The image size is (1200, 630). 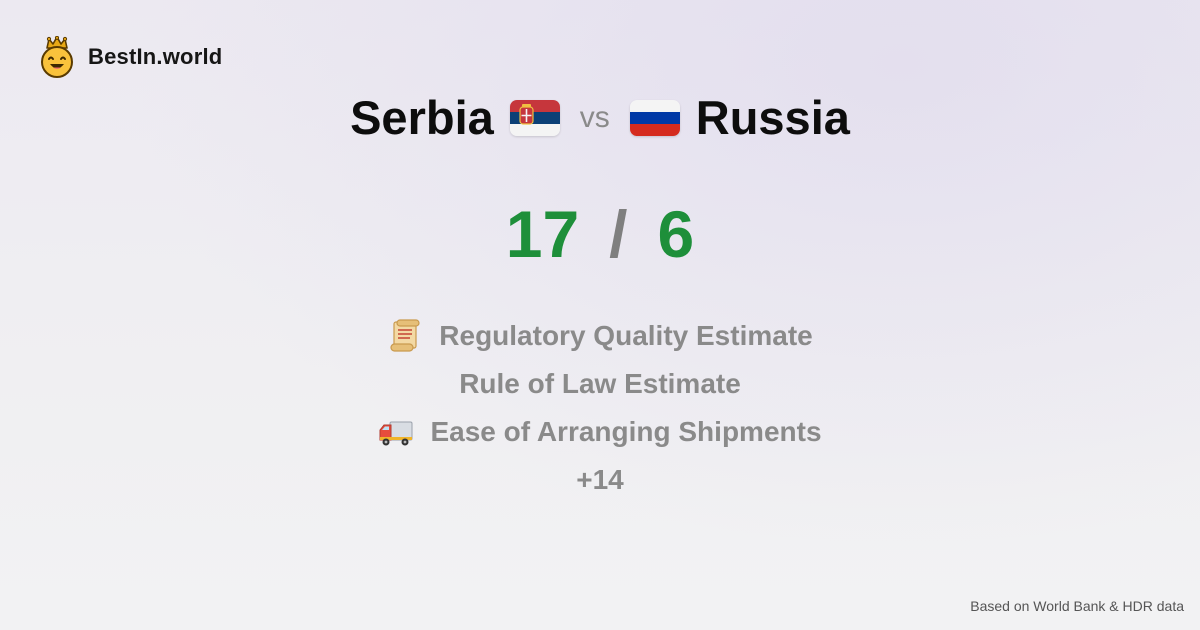 I want to click on metric-item: Regulatory Quality Estimate, so click(x=600, y=336).